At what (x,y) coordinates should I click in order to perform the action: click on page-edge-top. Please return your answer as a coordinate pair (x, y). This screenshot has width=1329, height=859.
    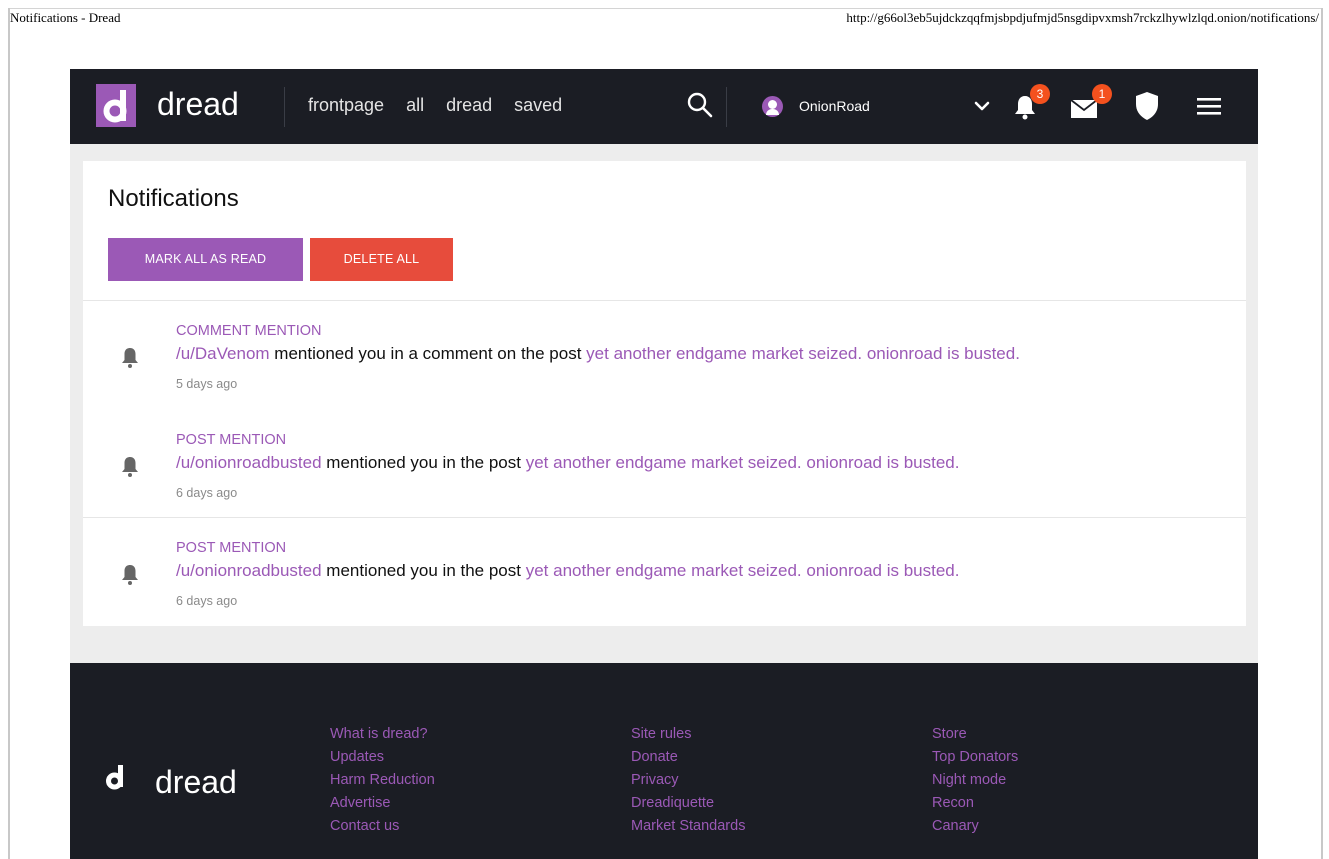
    Looking at the image, I should click on (665, 8).